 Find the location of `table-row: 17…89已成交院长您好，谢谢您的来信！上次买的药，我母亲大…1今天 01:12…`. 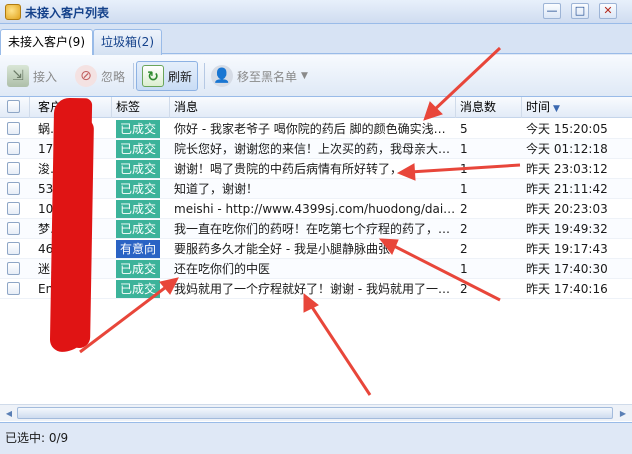

table-row: 17…89已成交院长您好，谢谢您的来信！上次买的药，我母亲大…1今天 01:12… is located at coordinates (316, 149).